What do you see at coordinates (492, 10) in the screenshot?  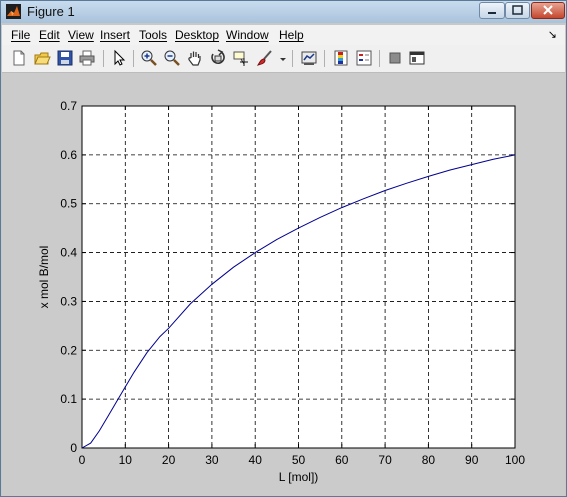 I see `minimize-button` at bounding box center [492, 10].